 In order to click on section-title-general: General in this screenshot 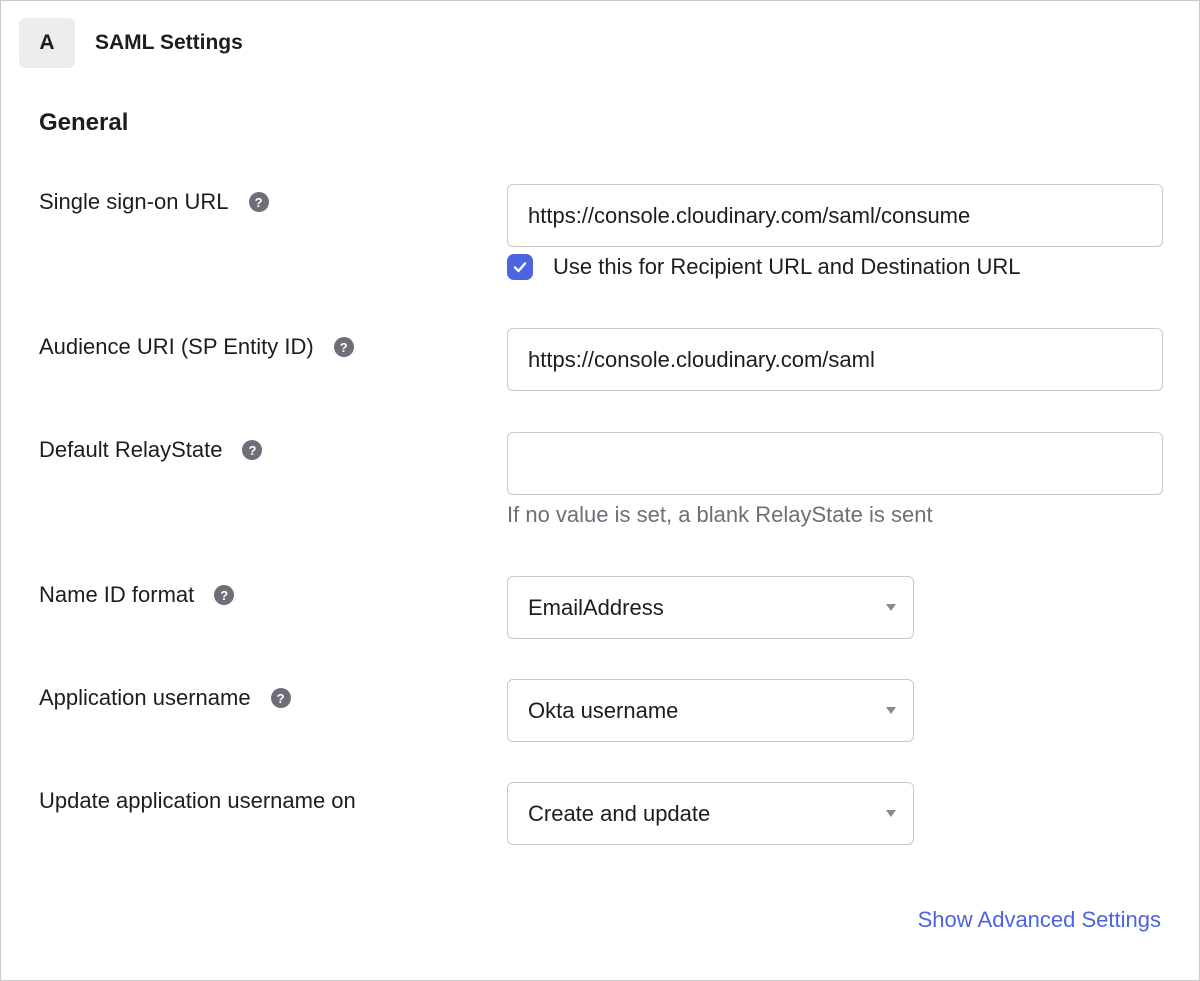, I will do `click(84, 122)`.